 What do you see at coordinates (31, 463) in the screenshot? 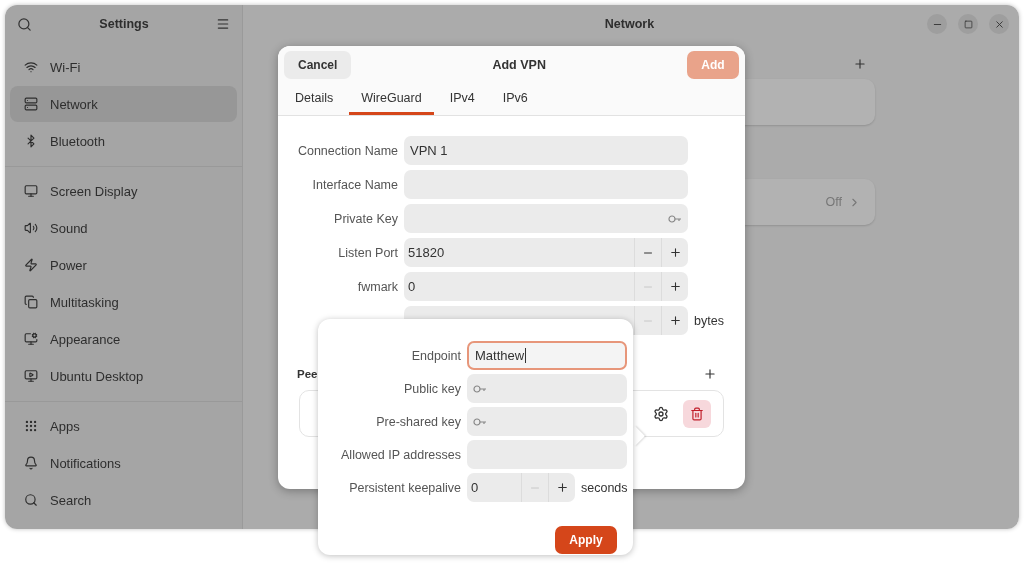
I see `bell-icon` at bounding box center [31, 463].